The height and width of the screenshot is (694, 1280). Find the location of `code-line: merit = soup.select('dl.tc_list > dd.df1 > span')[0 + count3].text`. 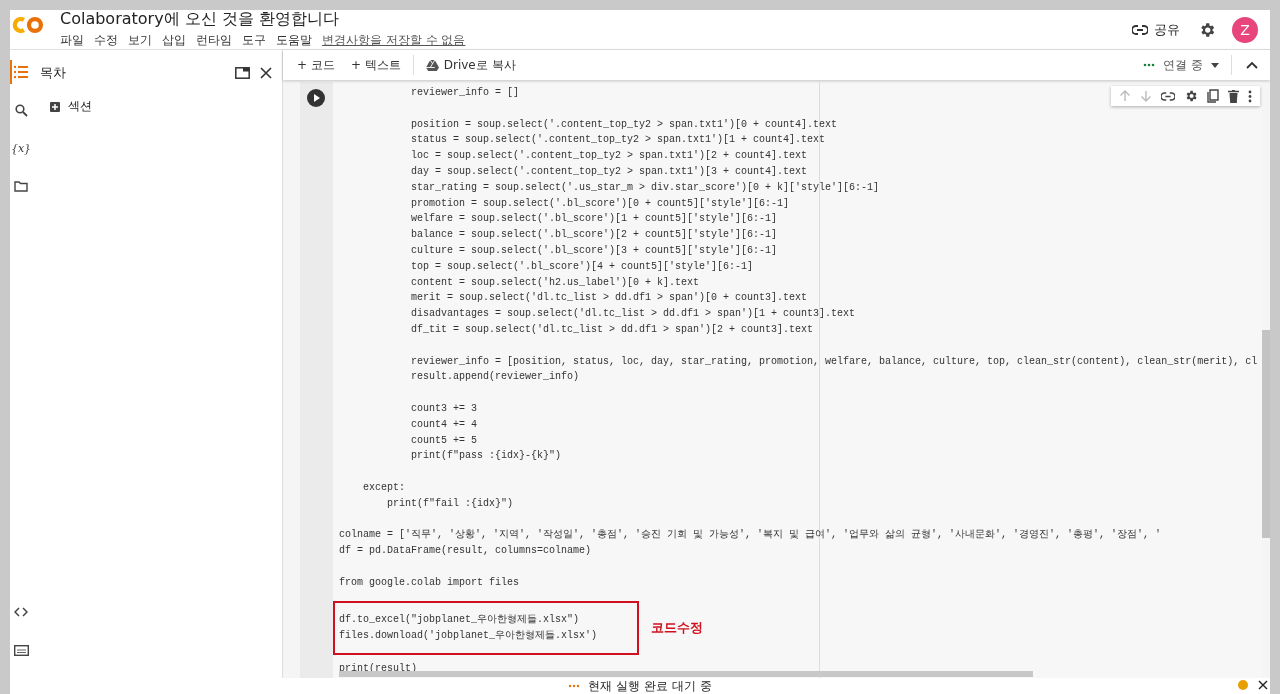

code-line: merit = soup.select('dl.tc_list > dd.df1 > span')[0 + count3].text is located at coordinates (609, 298).